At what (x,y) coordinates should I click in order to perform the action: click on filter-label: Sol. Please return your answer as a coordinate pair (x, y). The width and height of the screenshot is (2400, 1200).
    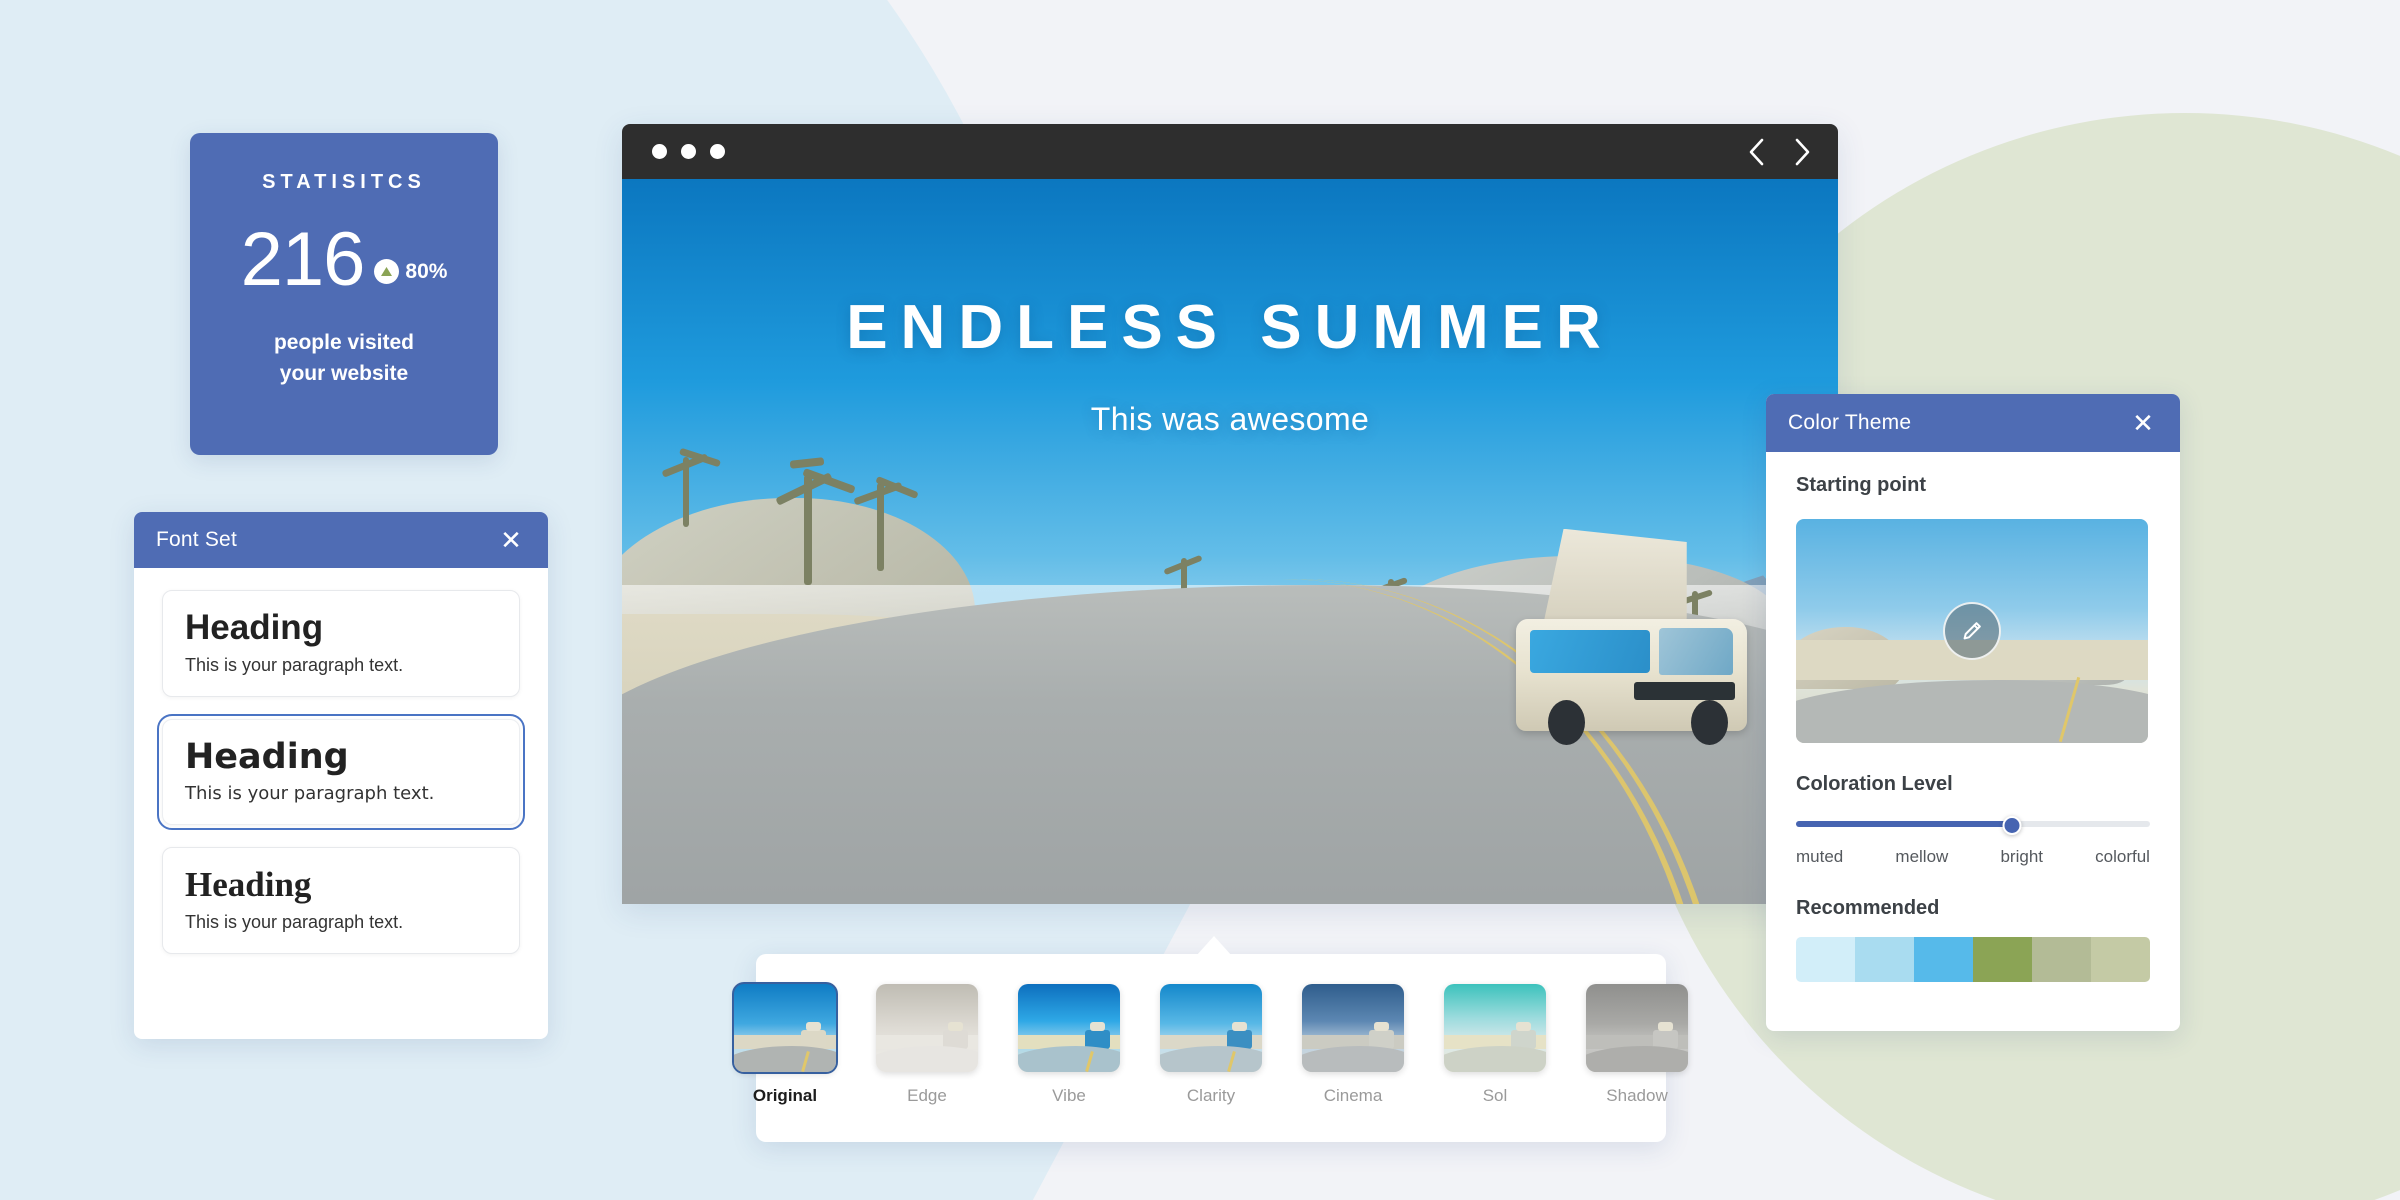
    Looking at the image, I should click on (1495, 1095).